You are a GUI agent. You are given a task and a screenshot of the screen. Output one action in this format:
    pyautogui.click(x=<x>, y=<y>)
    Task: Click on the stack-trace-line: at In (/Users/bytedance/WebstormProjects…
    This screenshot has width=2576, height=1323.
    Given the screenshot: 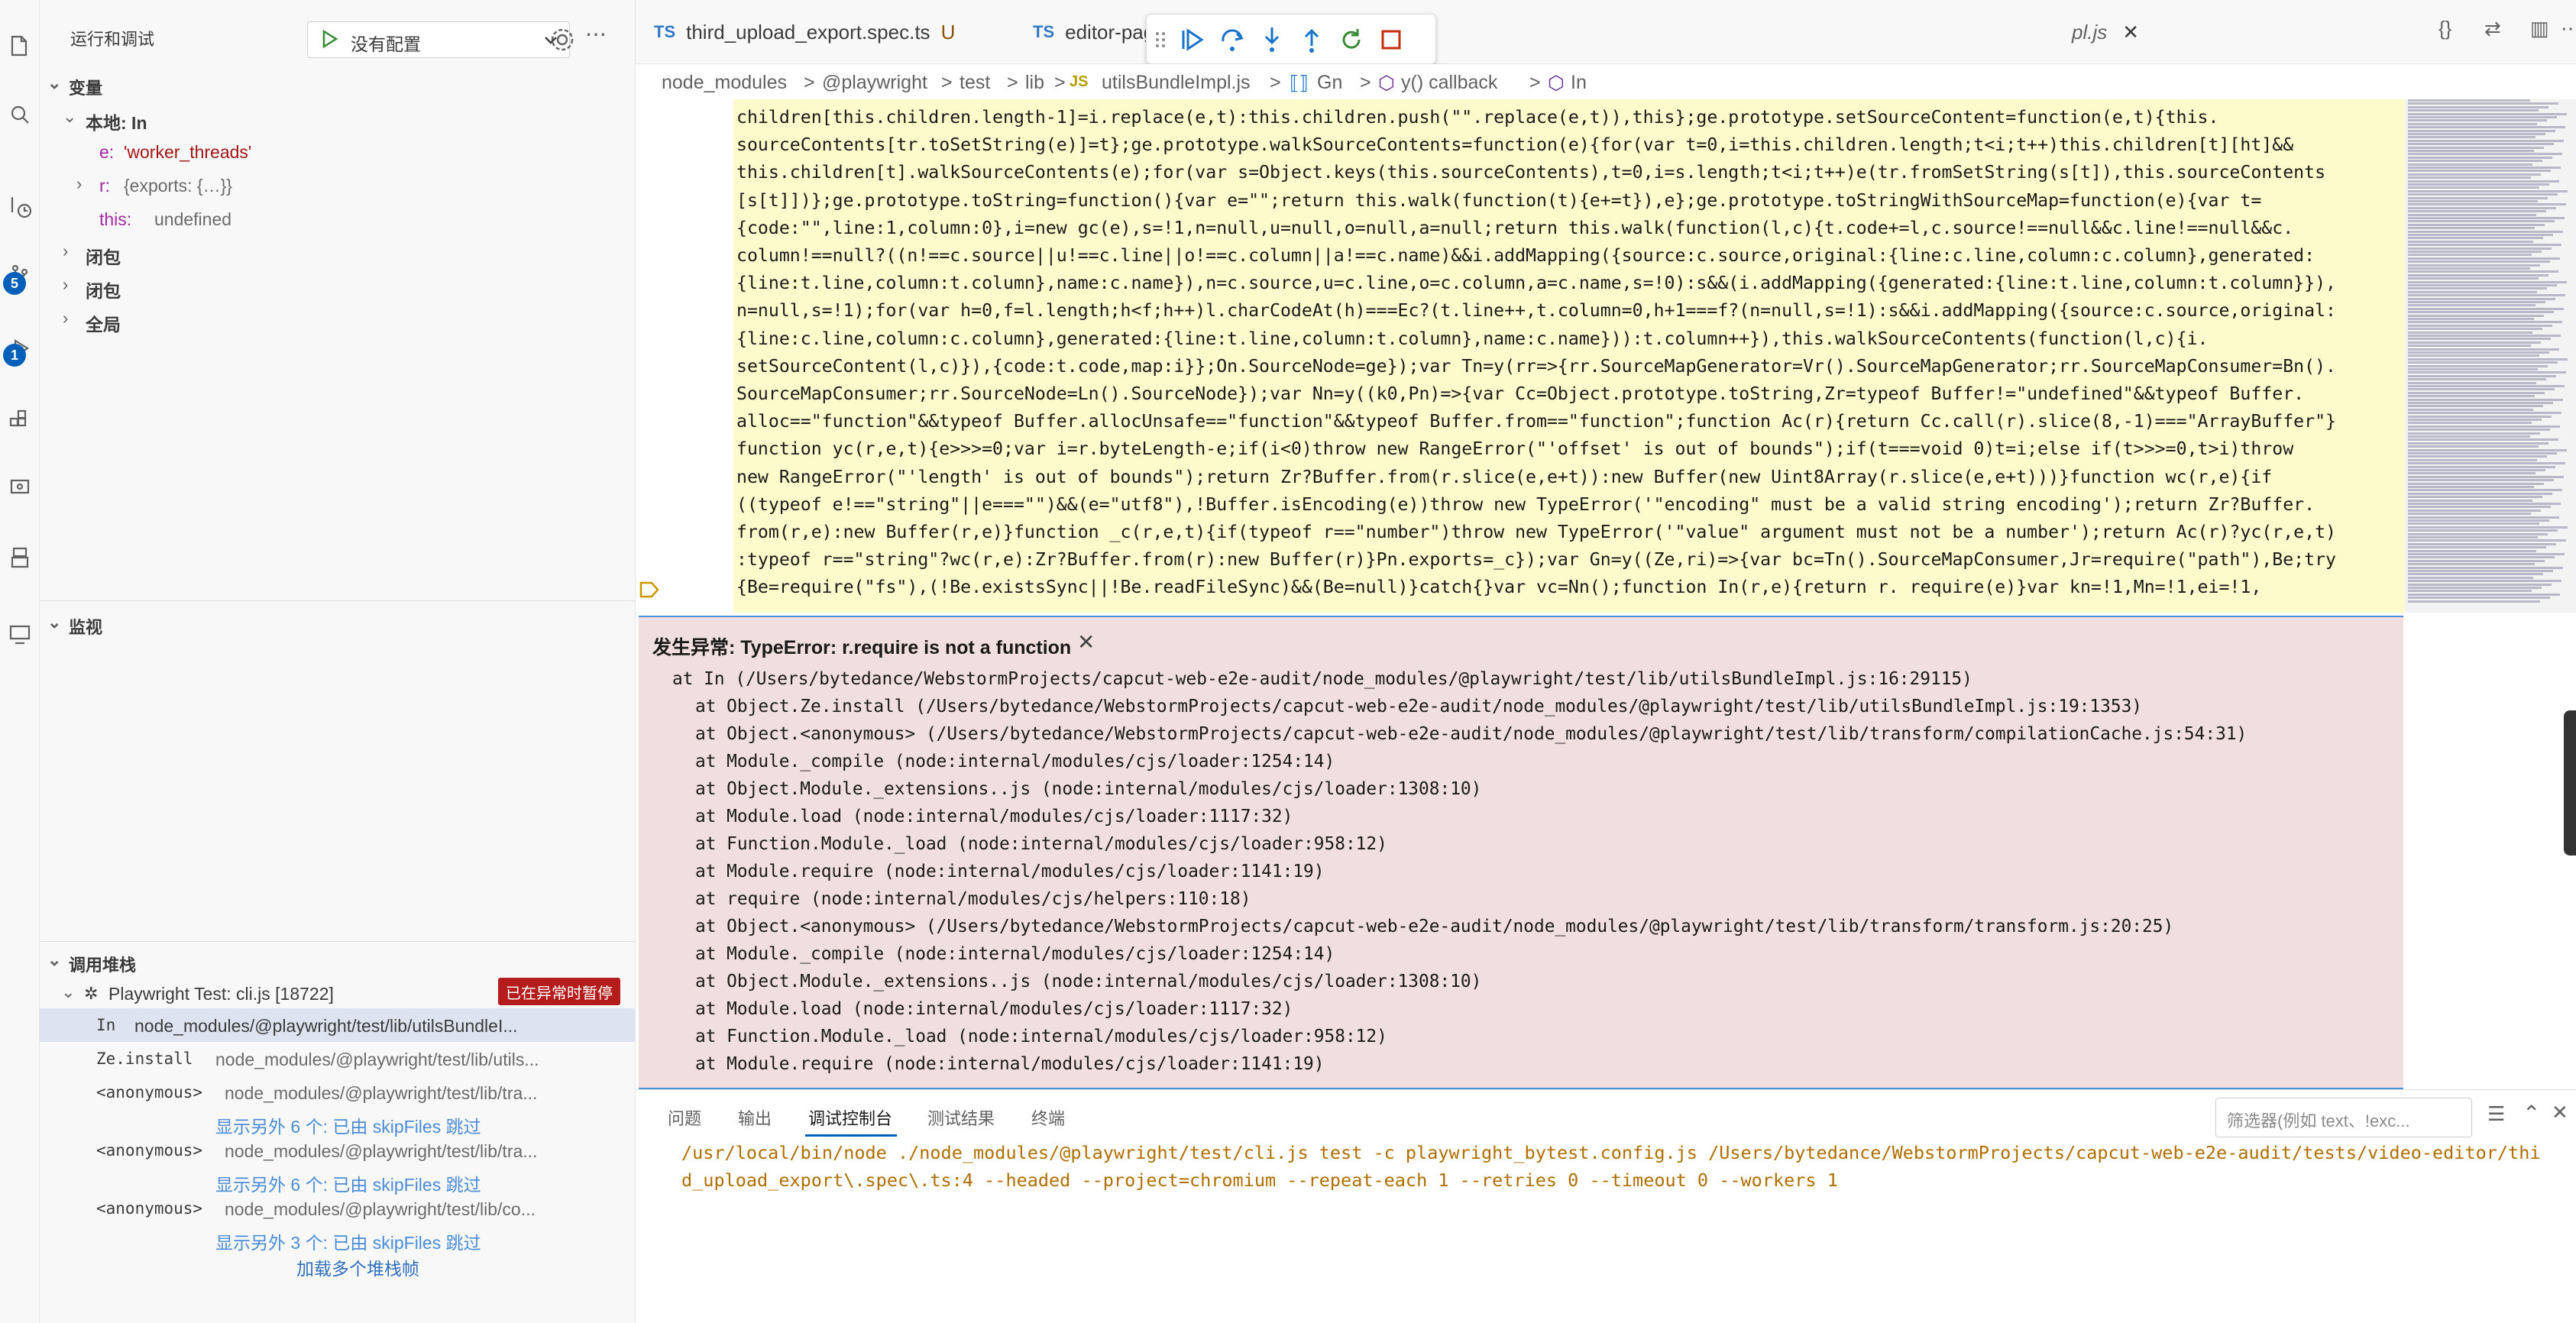 What is the action you would take?
    pyautogui.click(x=1322, y=679)
    